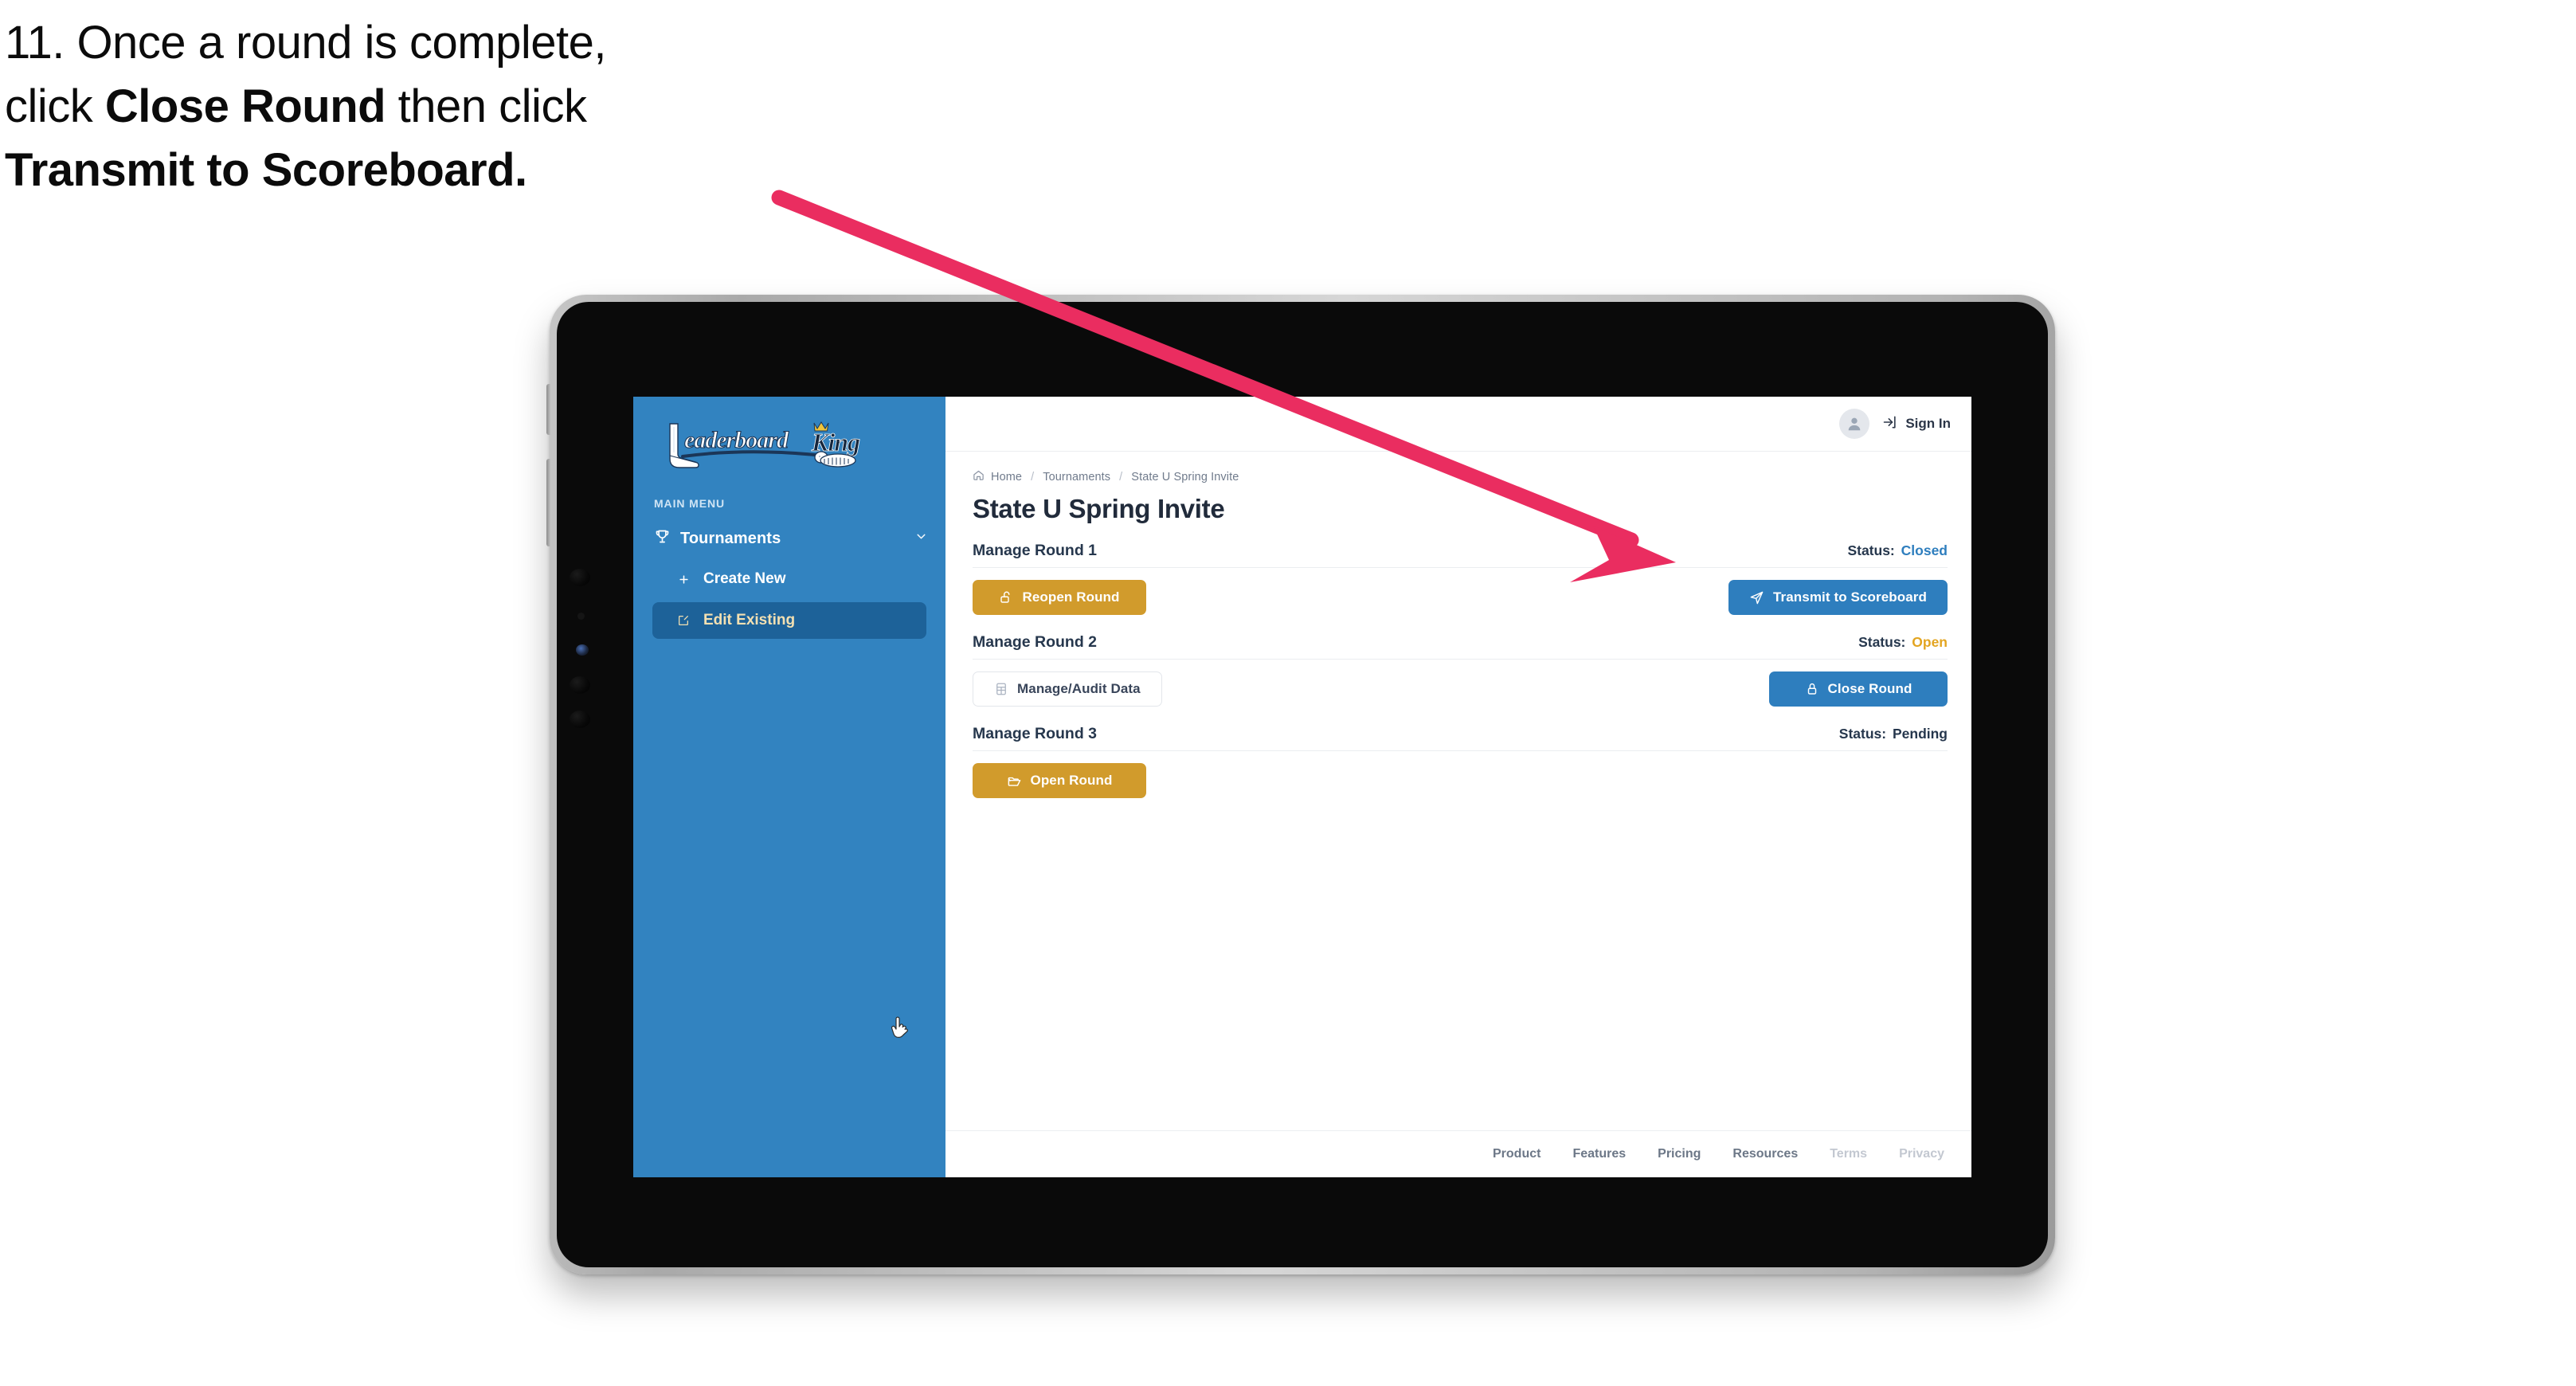 The image size is (2576, 1386). I want to click on round-block-3: Manage Round 3 Status: Pending Open Roun, so click(1460, 762).